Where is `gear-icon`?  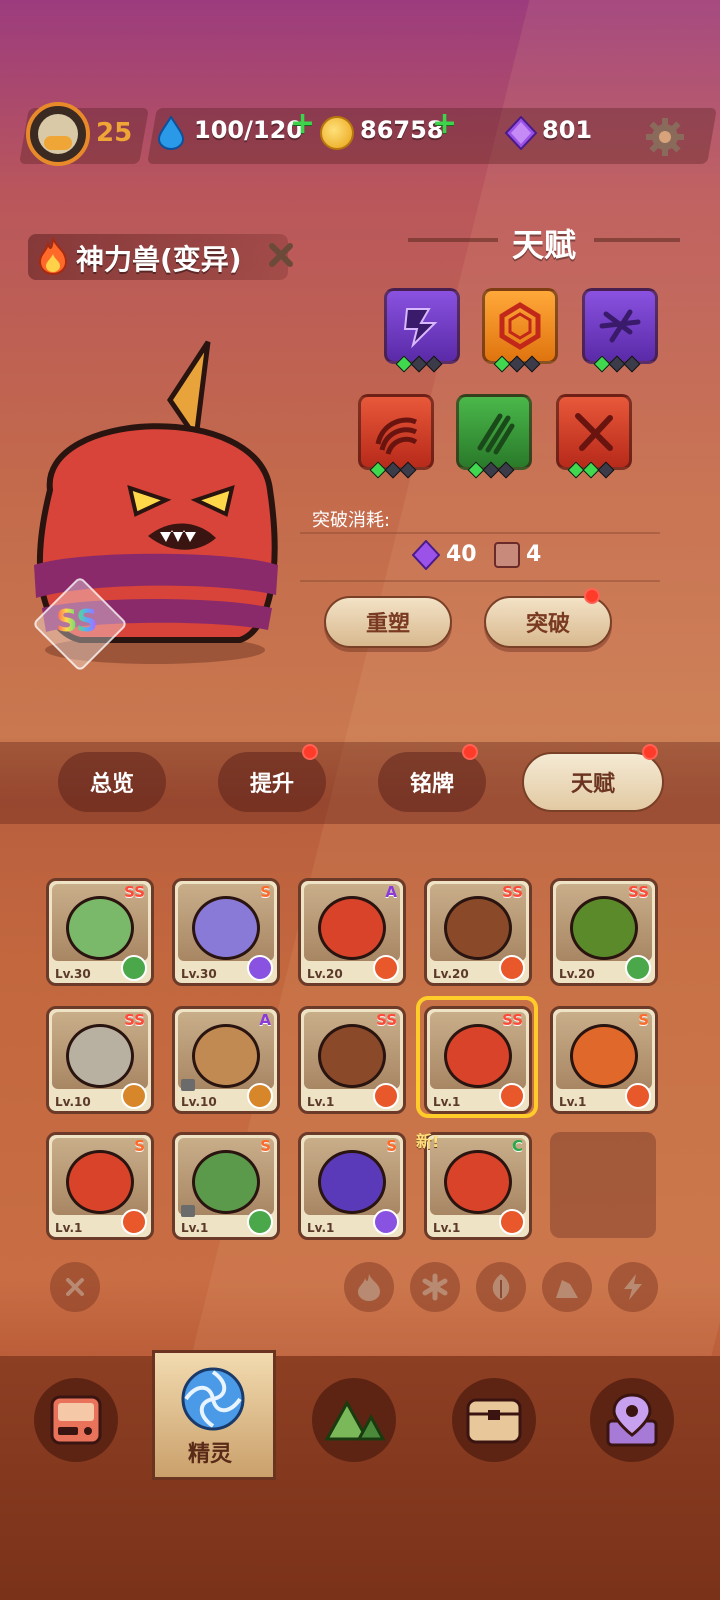
gear-icon is located at coordinates (665, 137).